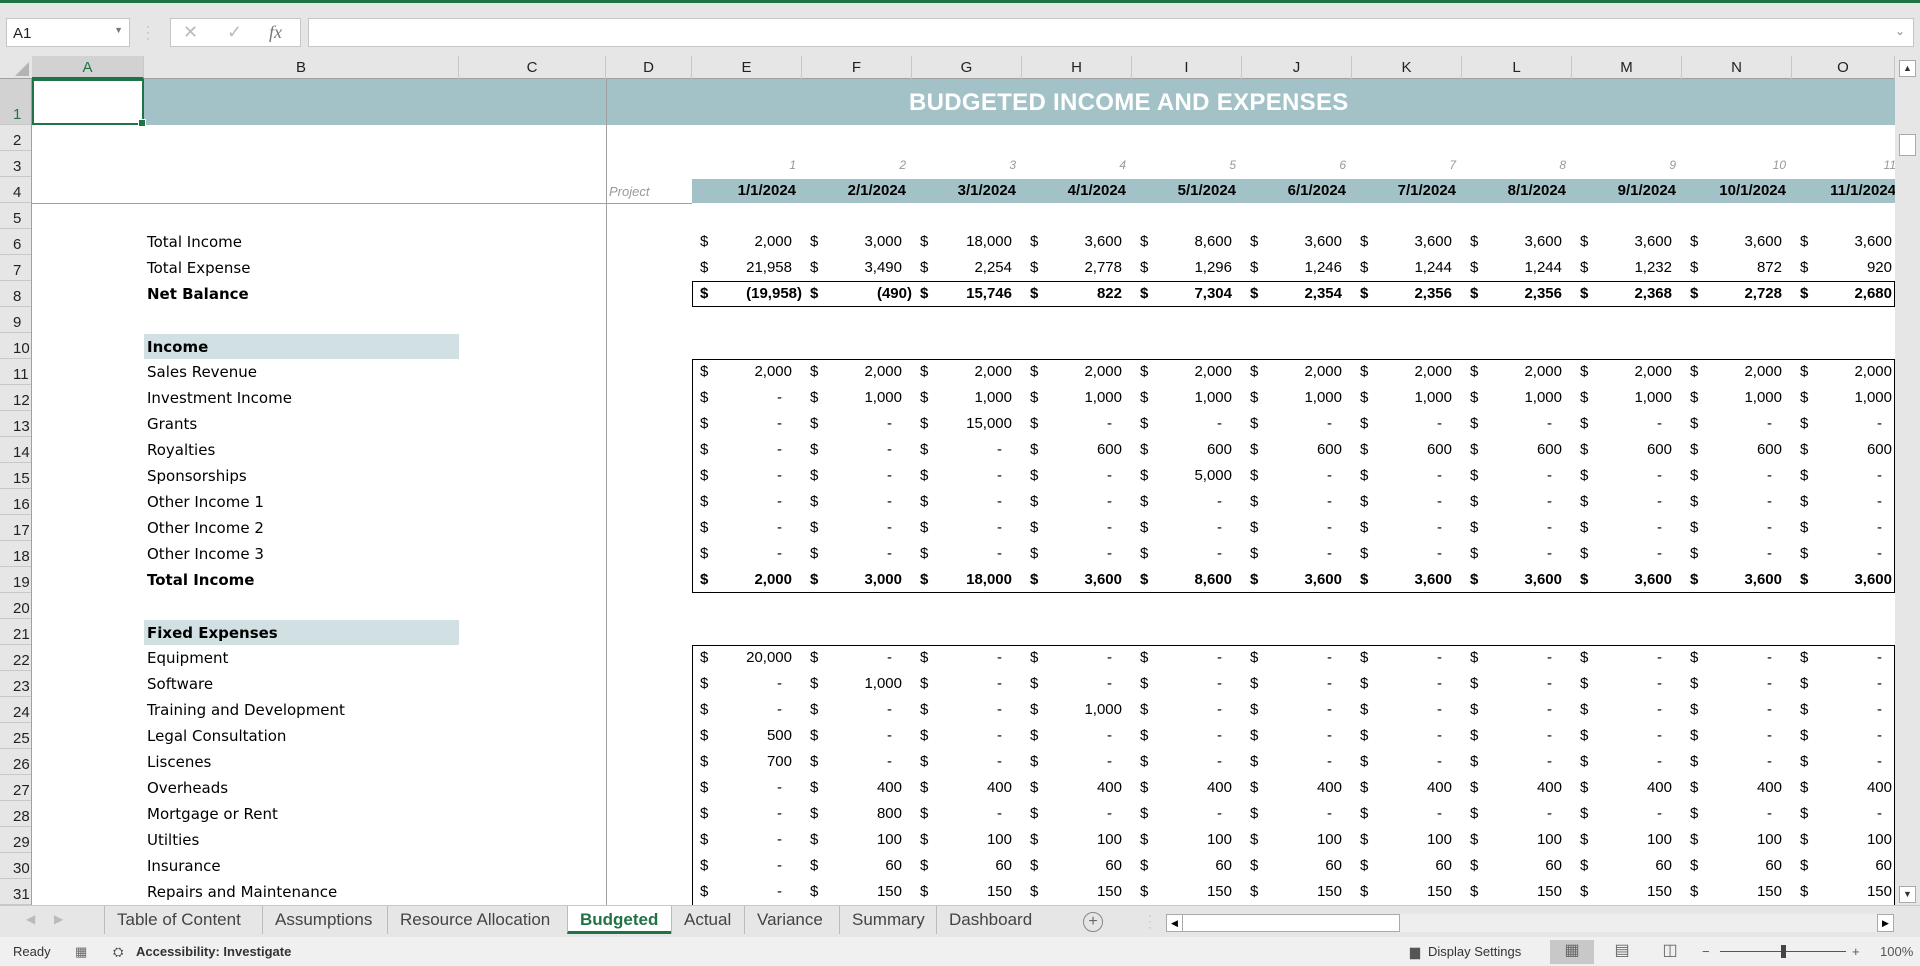 The width and height of the screenshot is (1920, 966). Describe the element at coordinates (187, 658) in the screenshot. I see `row-label: Equipment` at that location.